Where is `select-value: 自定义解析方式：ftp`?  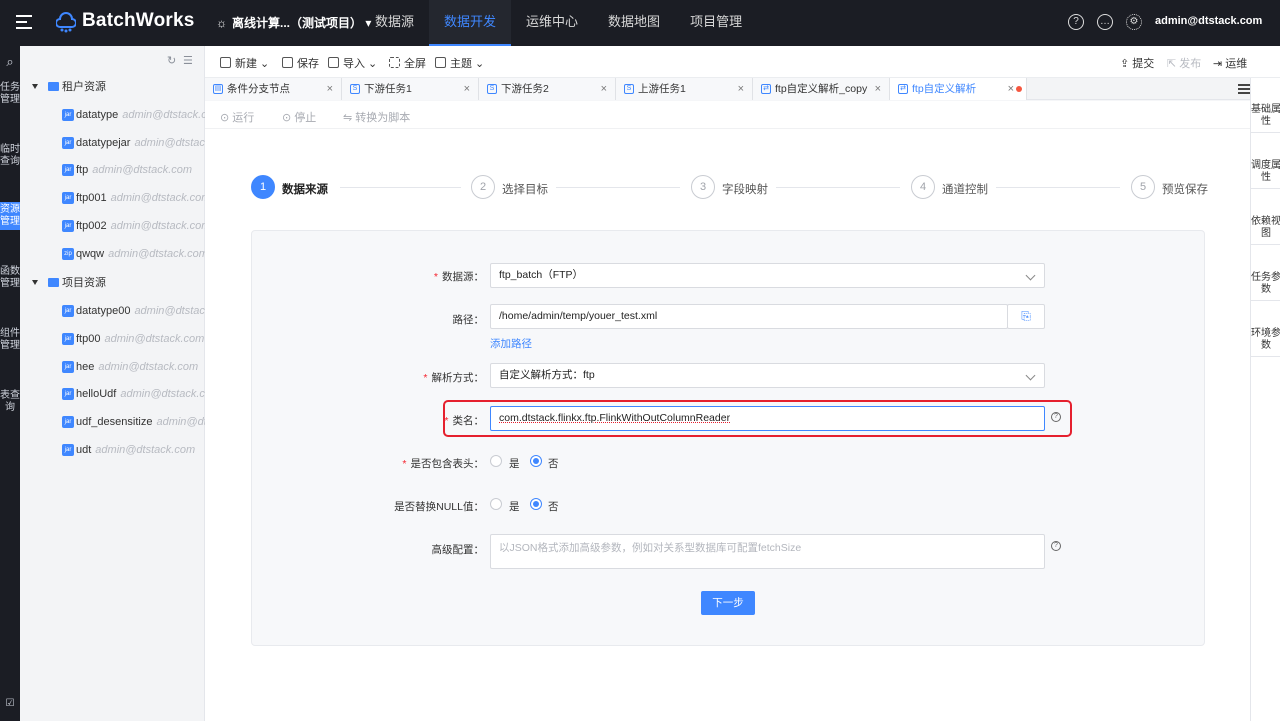
select-value: 自定义解析方式：ftp is located at coordinates (547, 375).